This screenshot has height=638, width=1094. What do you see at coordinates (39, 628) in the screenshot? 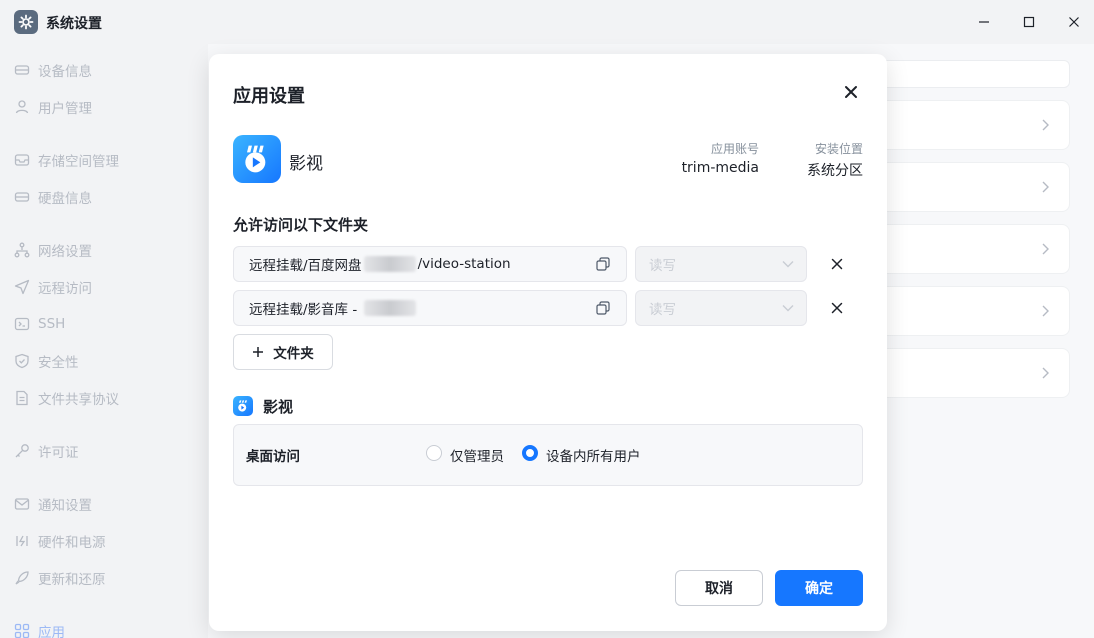
I see `sidebar-item-apps: 应用` at bounding box center [39, 628].